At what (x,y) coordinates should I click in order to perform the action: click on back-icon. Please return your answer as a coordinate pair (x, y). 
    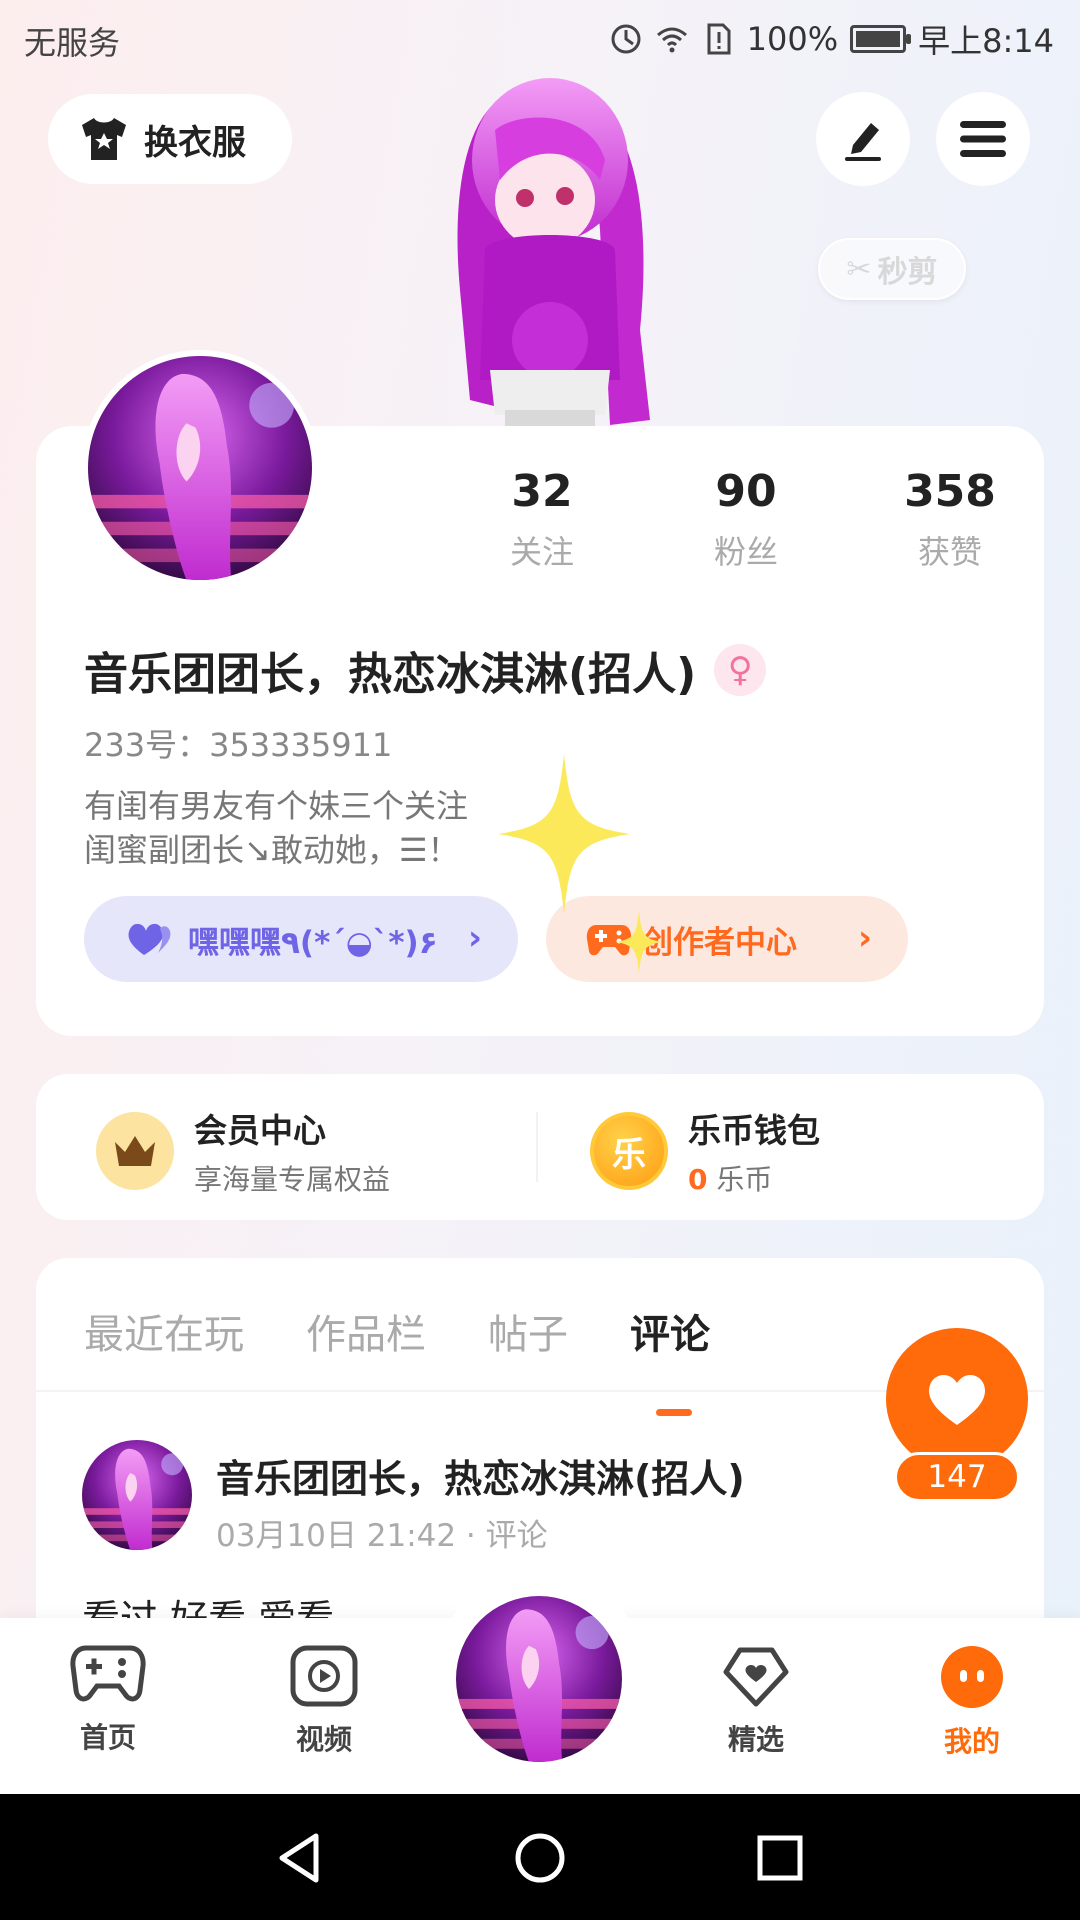
    Looking at the image, I should click on (300, 1858).